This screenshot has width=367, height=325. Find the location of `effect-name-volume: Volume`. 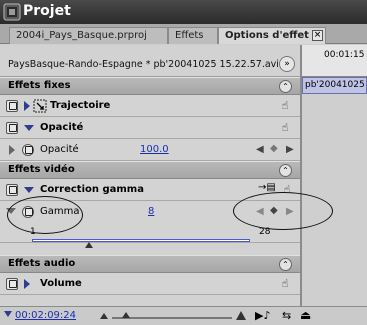

effect-name-volume: Volume is located at coordinates (61, 283).